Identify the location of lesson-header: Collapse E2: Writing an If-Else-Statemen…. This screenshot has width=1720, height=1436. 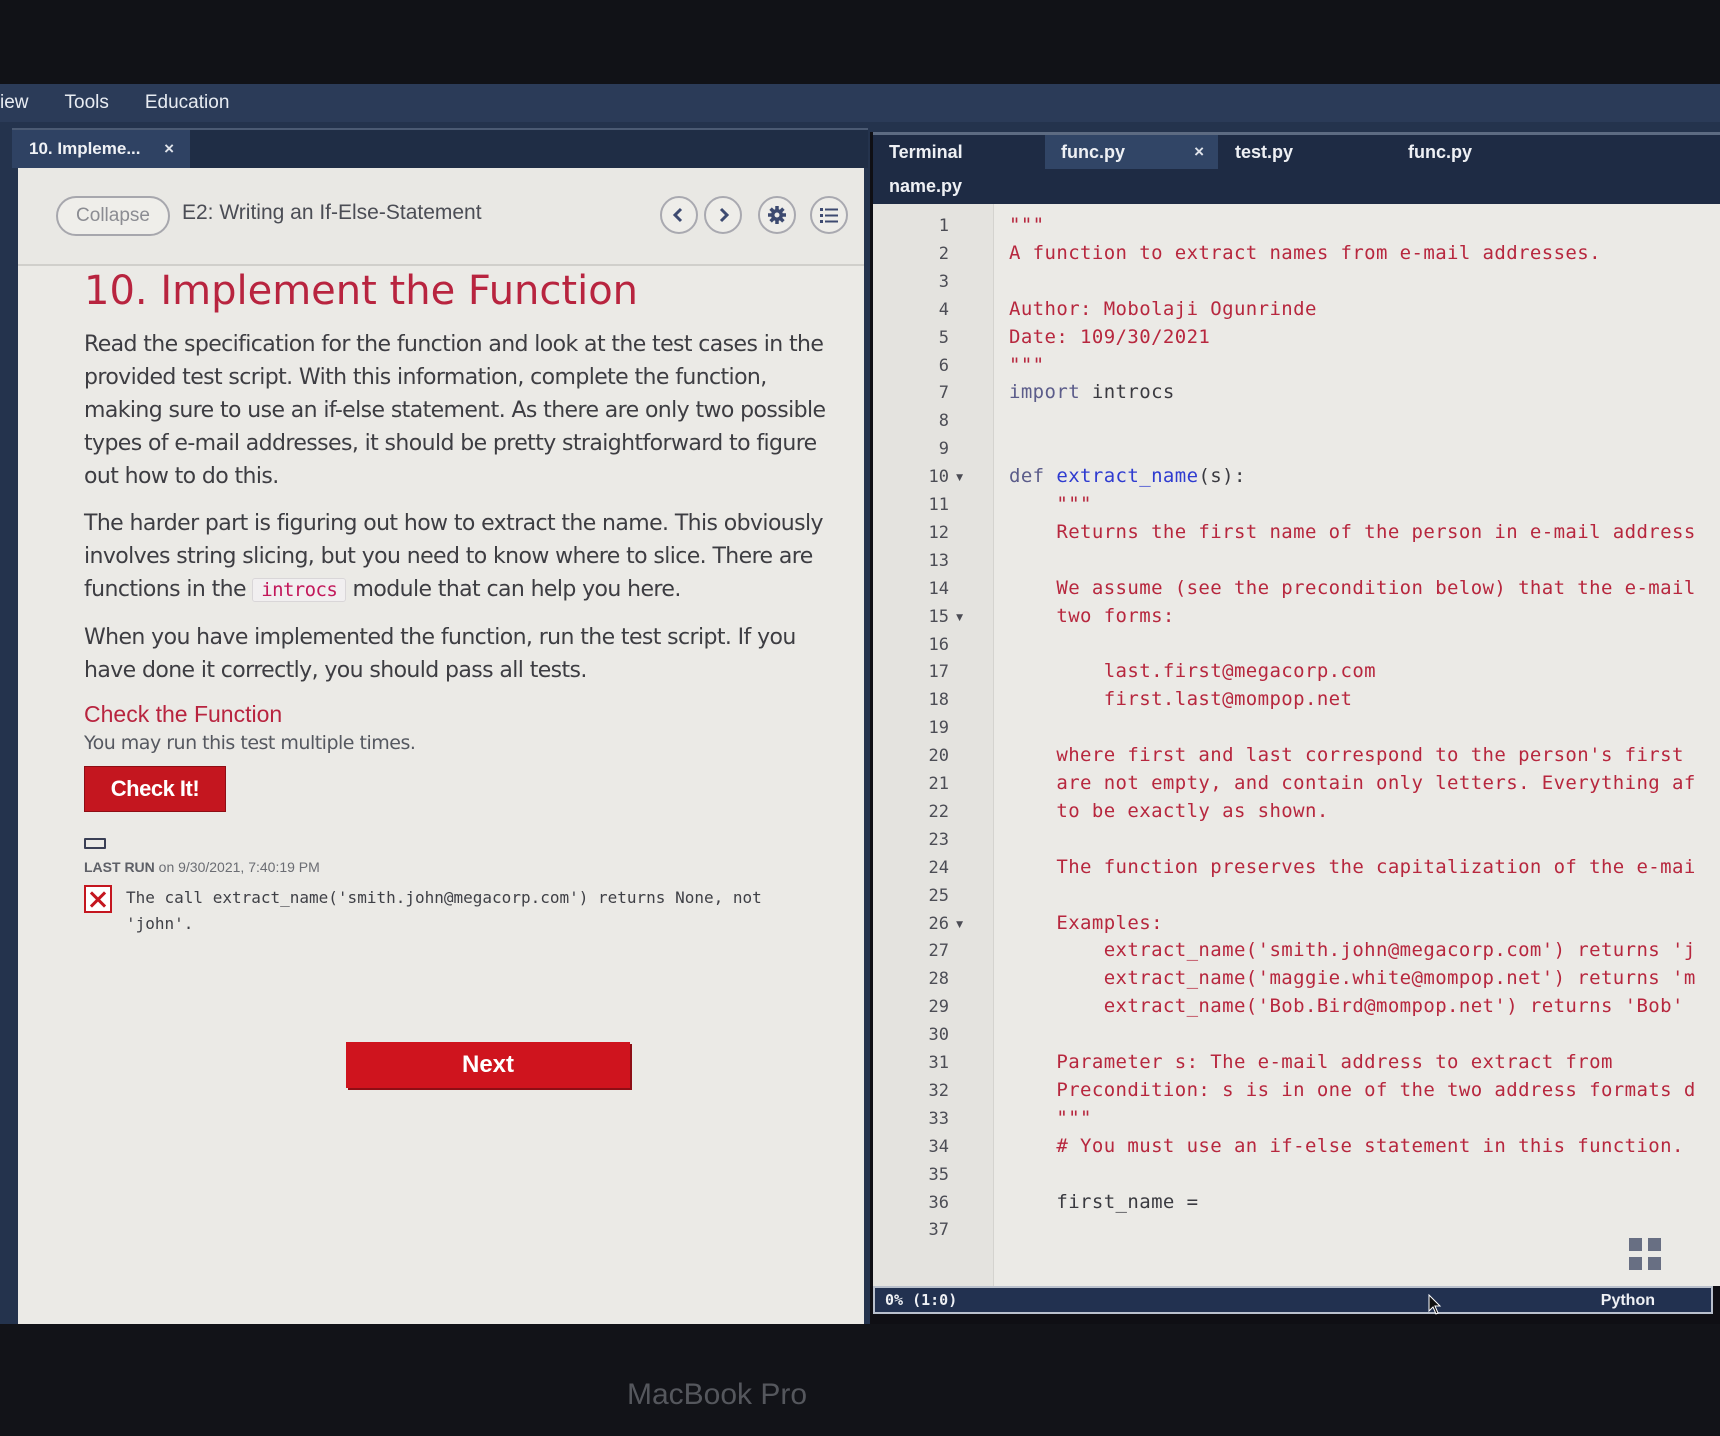
(441, 217).